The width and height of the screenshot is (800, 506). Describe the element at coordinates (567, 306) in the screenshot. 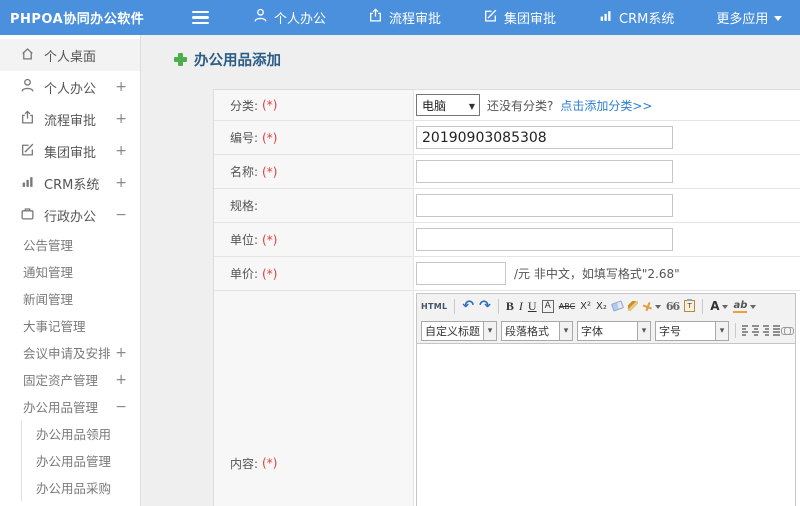

I see `strikethrough-button: ABC` at that location.